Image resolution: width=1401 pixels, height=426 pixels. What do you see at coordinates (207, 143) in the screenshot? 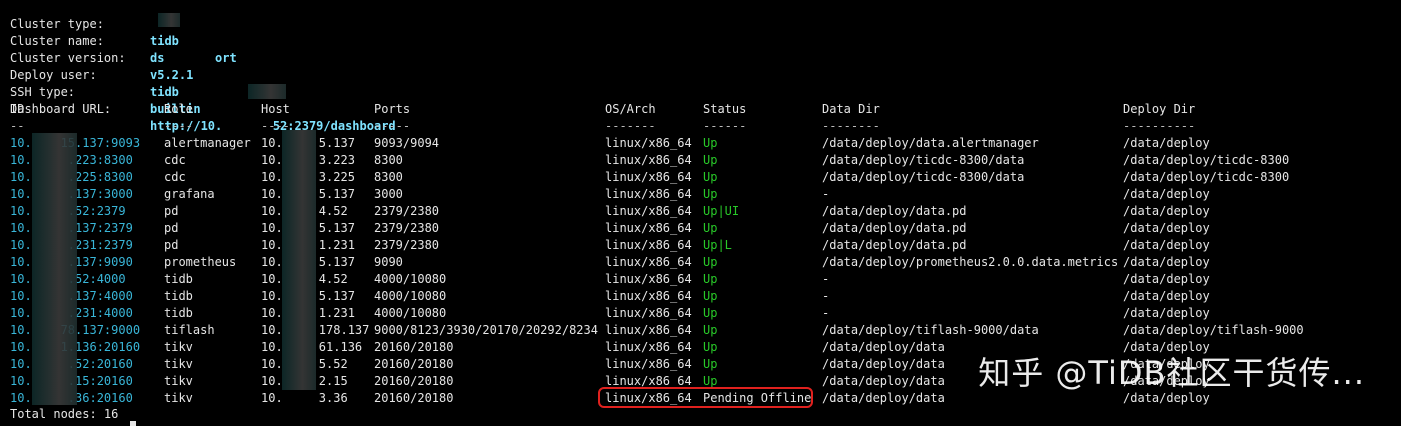
I see `cell-role: alertmanager` at bounding box center [207, 143].